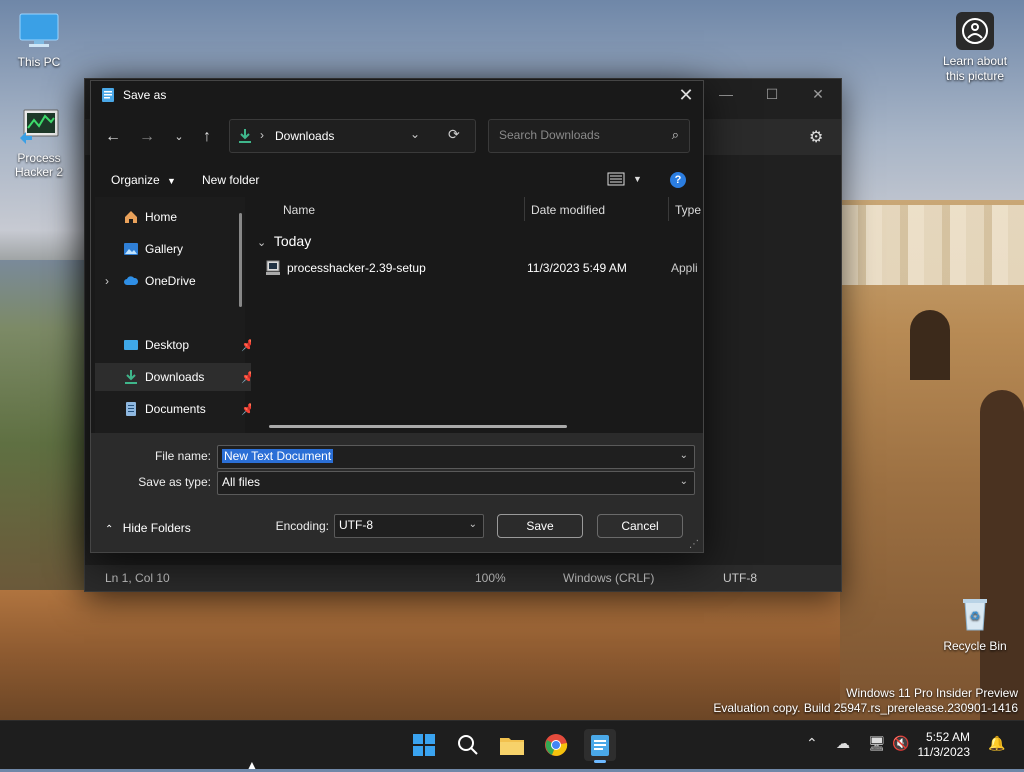 The height and width of the screenshot is (772, 1024). Describe the element at coordinates (468, 745) in the screenshot. I see `search-button` at that location.